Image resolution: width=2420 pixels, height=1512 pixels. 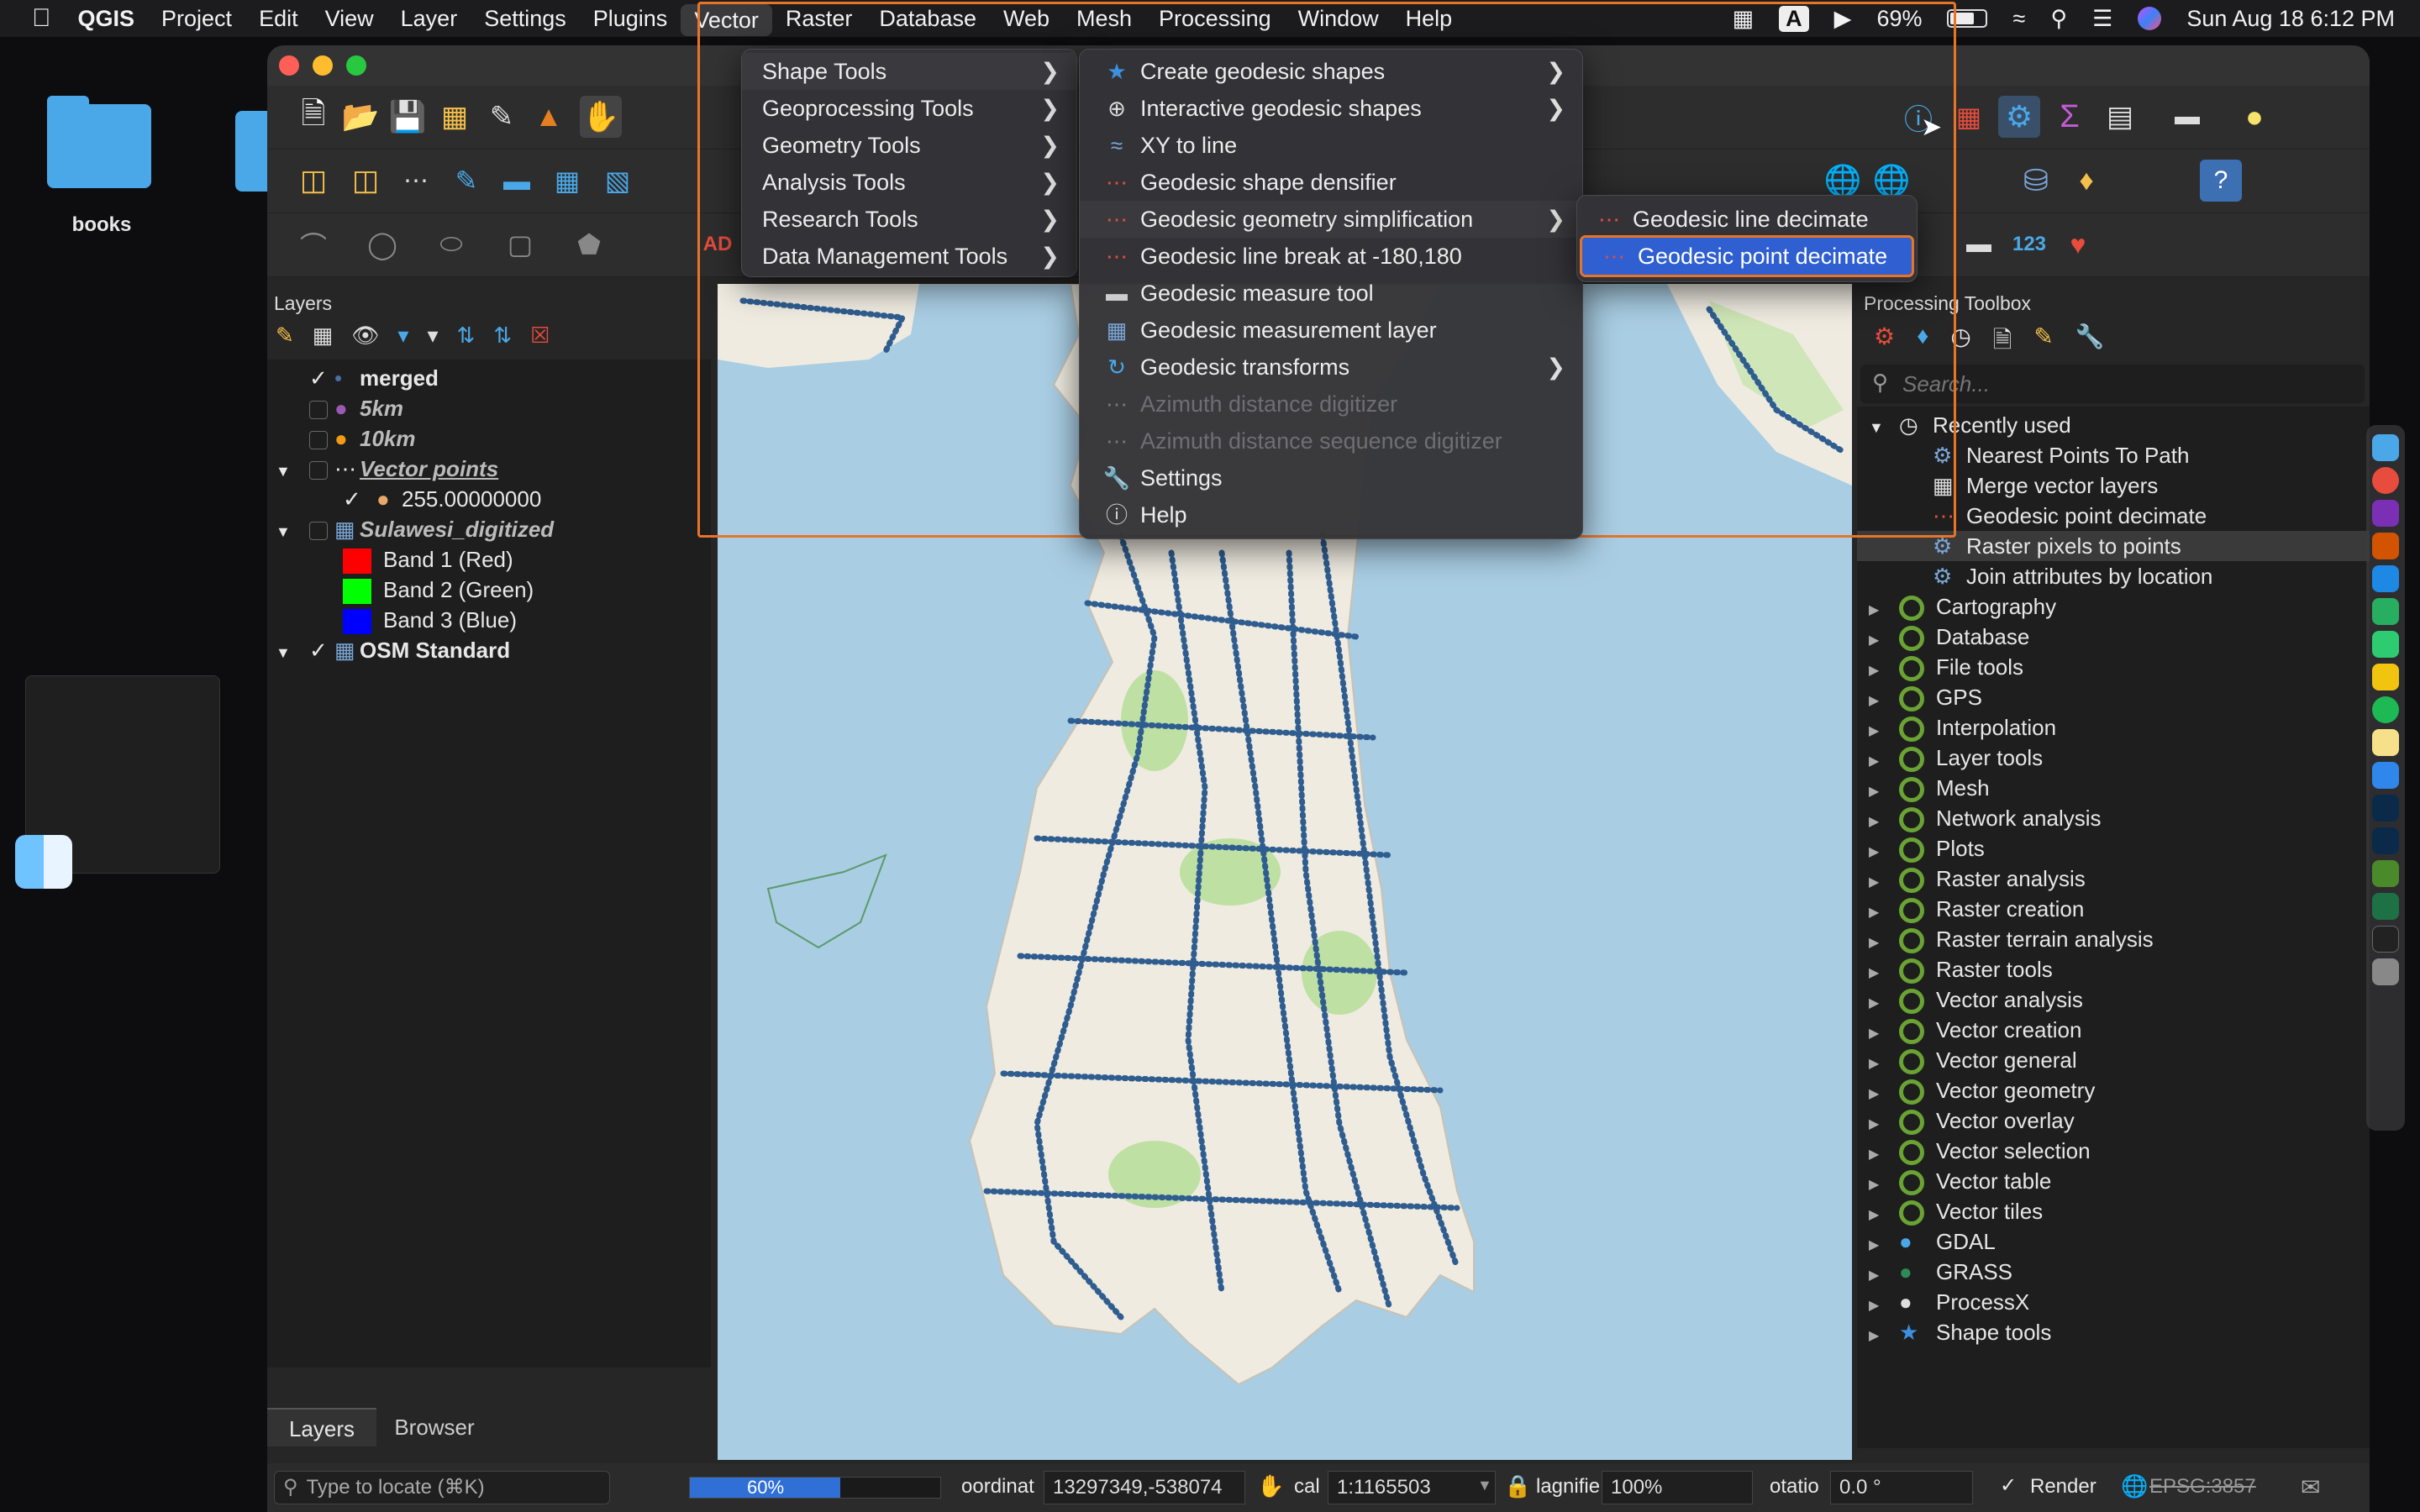 I want to click on chrome-dock-icon, so click(x=2386, y=480).